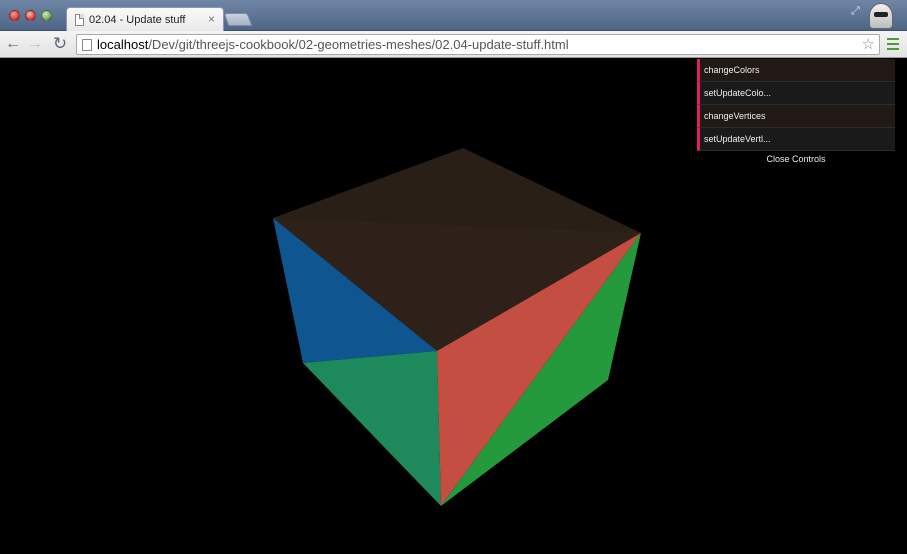 This screenshot has height=554, width=907. What do you see at coordinates (881, 16) in the screenshot?
I see `profile-icon` at bounding box center [881, 16].